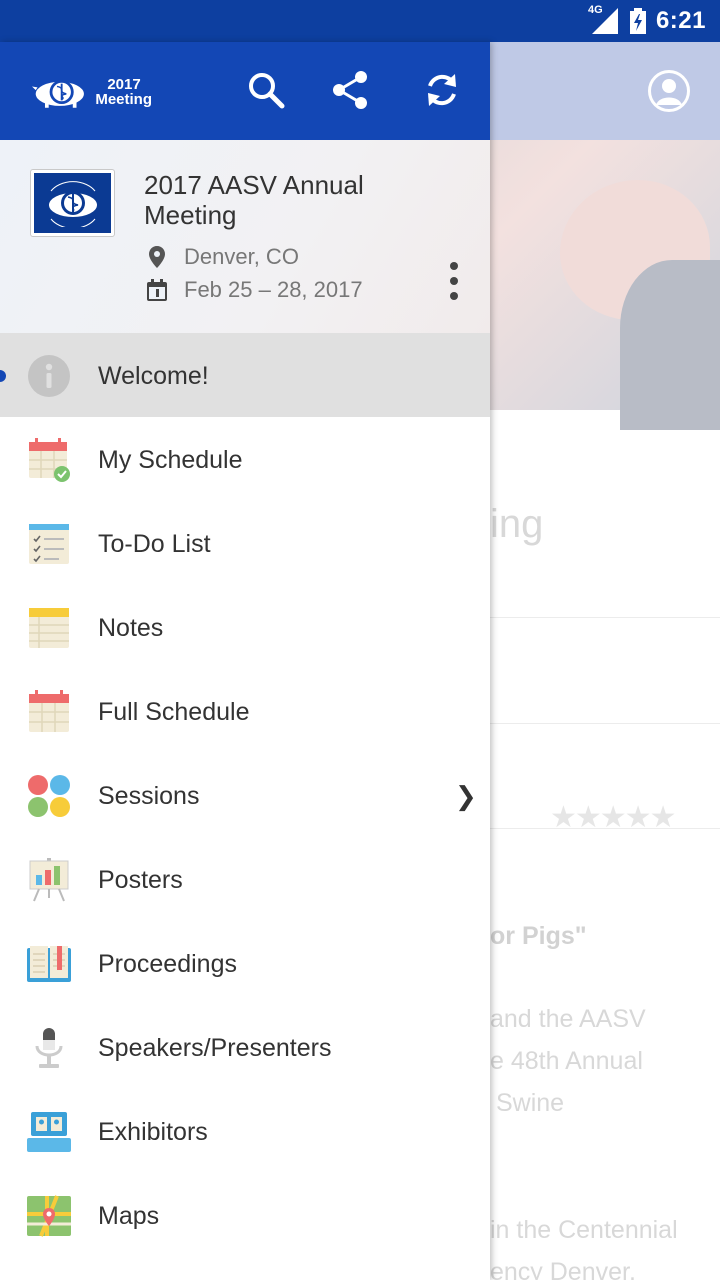  I want to click on more-options-icon, so click(454, 281).